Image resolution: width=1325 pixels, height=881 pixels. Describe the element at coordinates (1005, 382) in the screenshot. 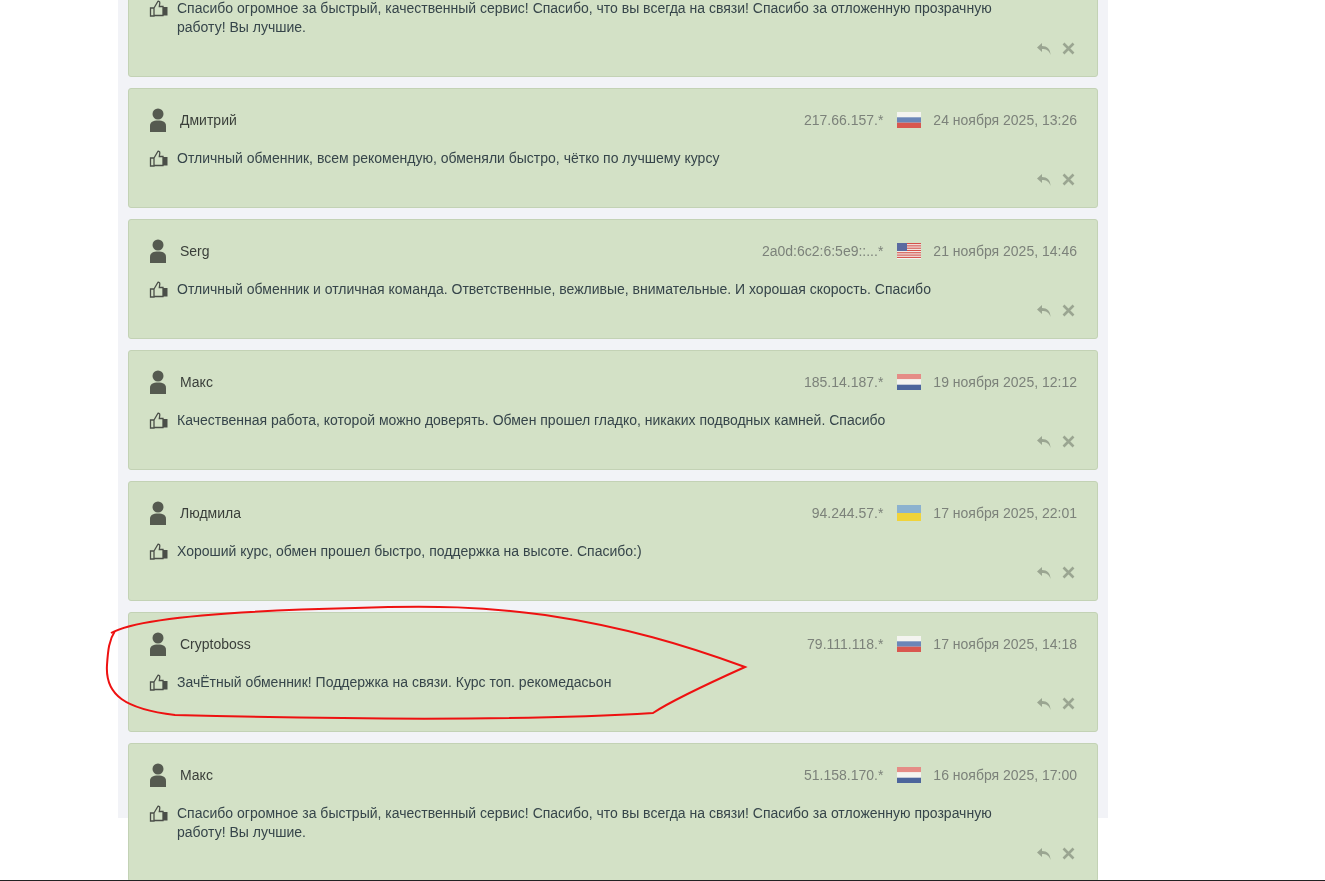

I see `review-date: 19 ноября 2025, 12:12` at that location.